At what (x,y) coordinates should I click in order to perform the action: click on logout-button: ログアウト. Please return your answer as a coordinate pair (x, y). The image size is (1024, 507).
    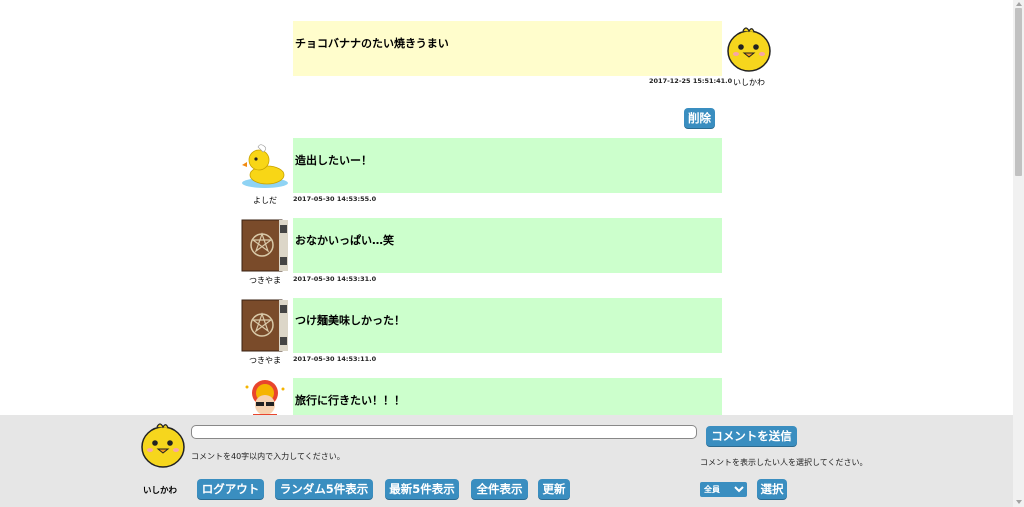
    Looking at the image, I should click on (230, 489).